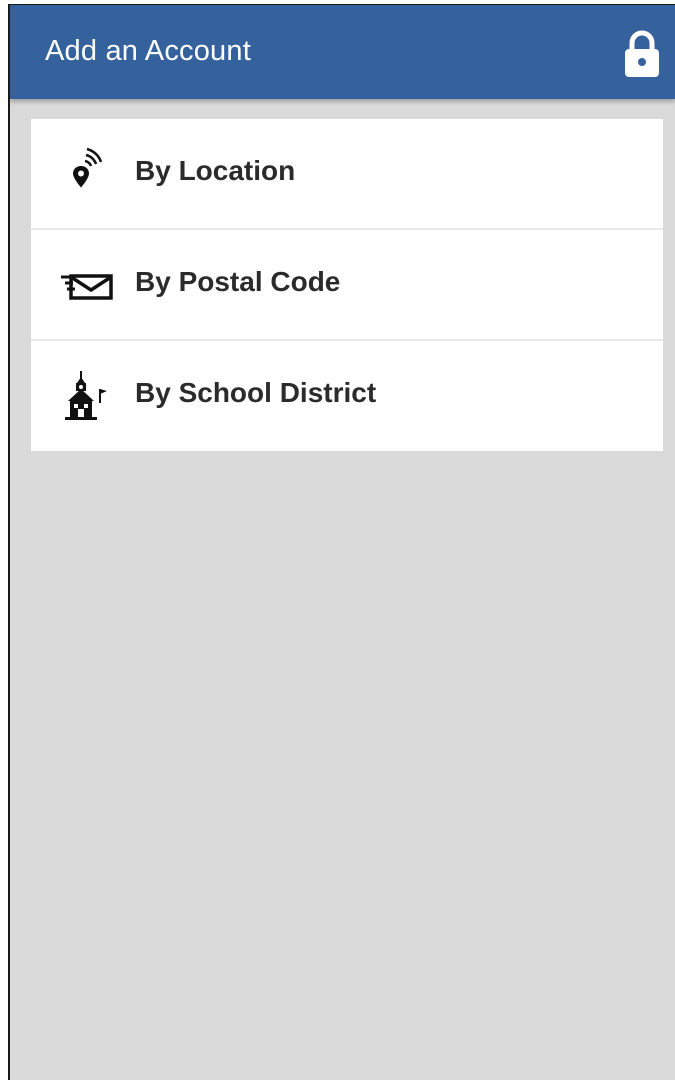 This screenshot has height=1080, width=675. Describe the element at coordinates (148, 51) in the screenshot. I see `page-title: Add an Account` at that location.